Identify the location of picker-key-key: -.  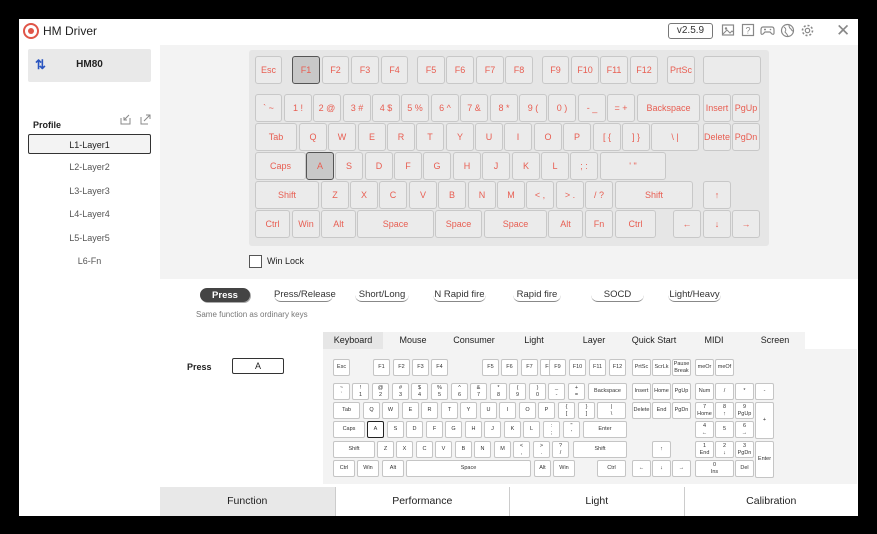
(764, 391).